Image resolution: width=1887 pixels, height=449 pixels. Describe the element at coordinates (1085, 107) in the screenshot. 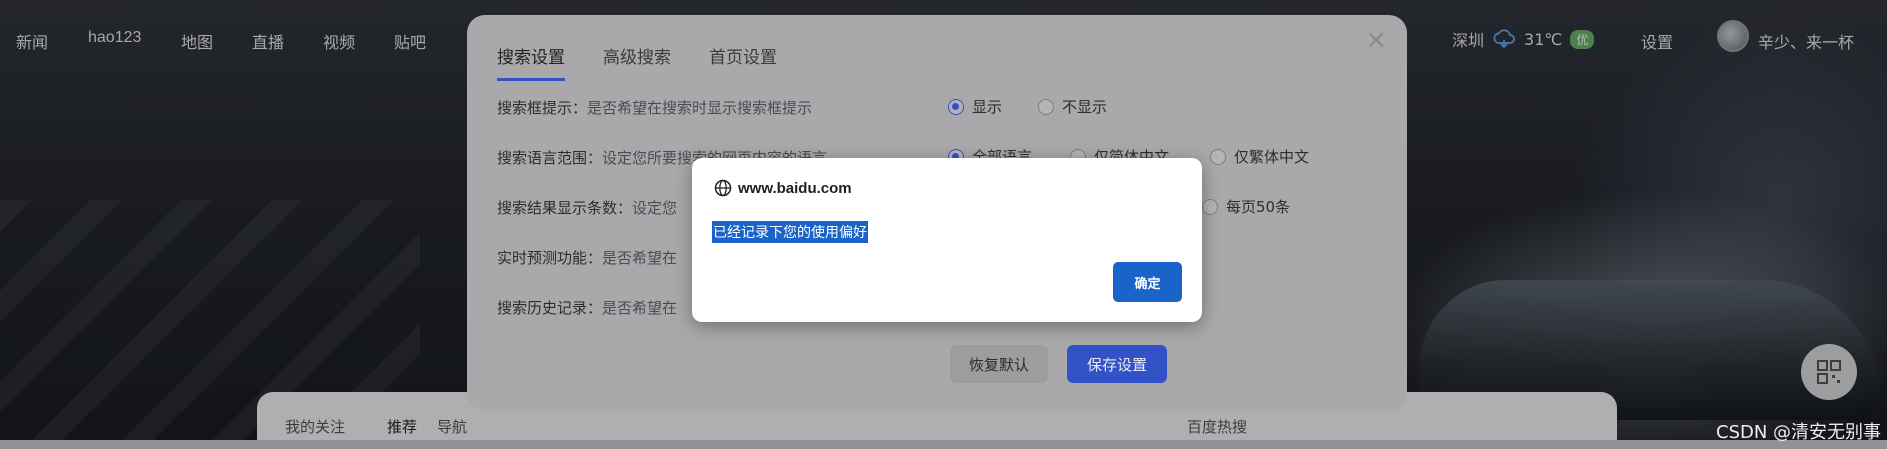

I see `option-label: 不显示` at that location.